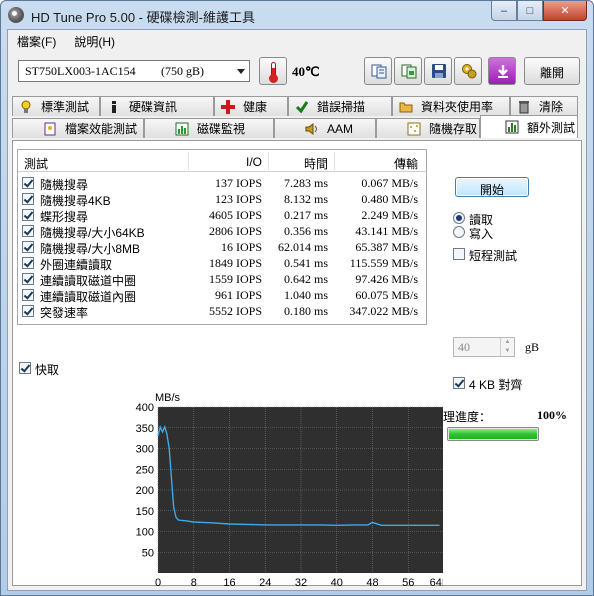 This screenshot has height=596, width=594. I want to click on row-io: 4605 IOPS, so click(235, 215).